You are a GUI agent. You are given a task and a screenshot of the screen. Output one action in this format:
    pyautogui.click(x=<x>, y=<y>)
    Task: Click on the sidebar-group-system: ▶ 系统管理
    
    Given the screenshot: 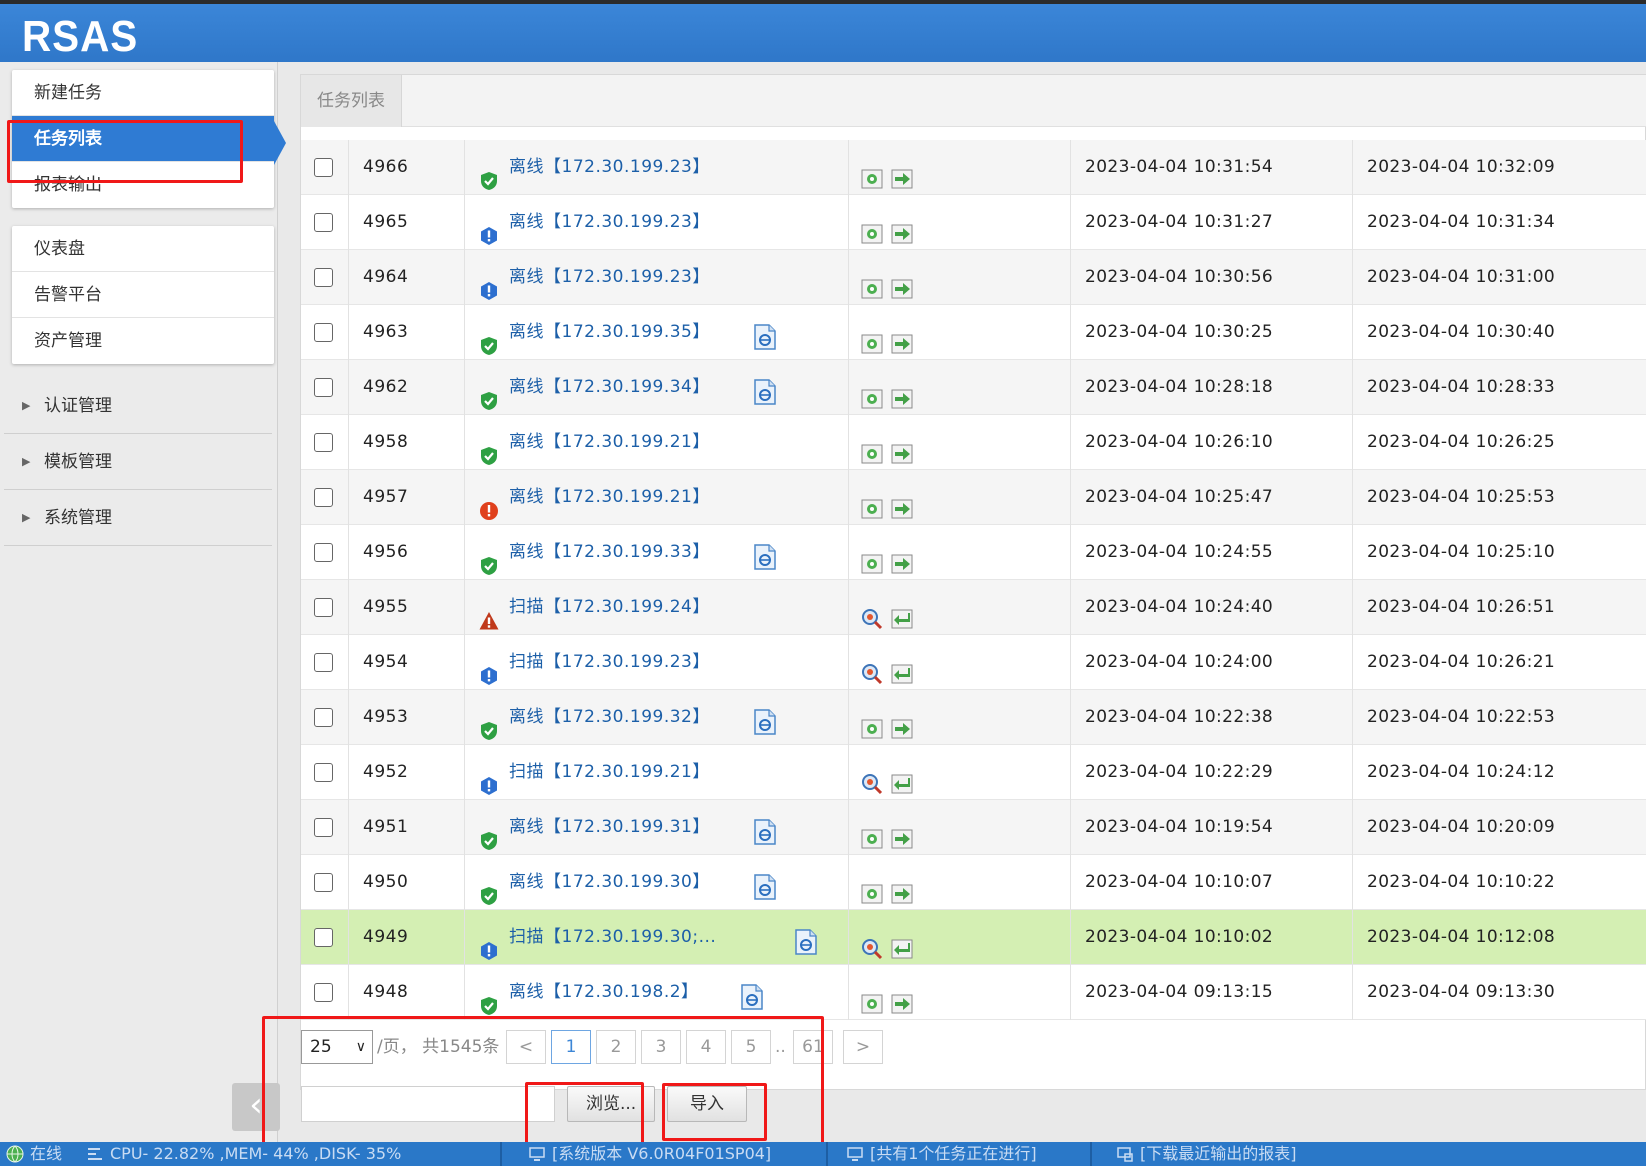 What is the action you would take?
    pyautogui.click(x=138, y=518)
    